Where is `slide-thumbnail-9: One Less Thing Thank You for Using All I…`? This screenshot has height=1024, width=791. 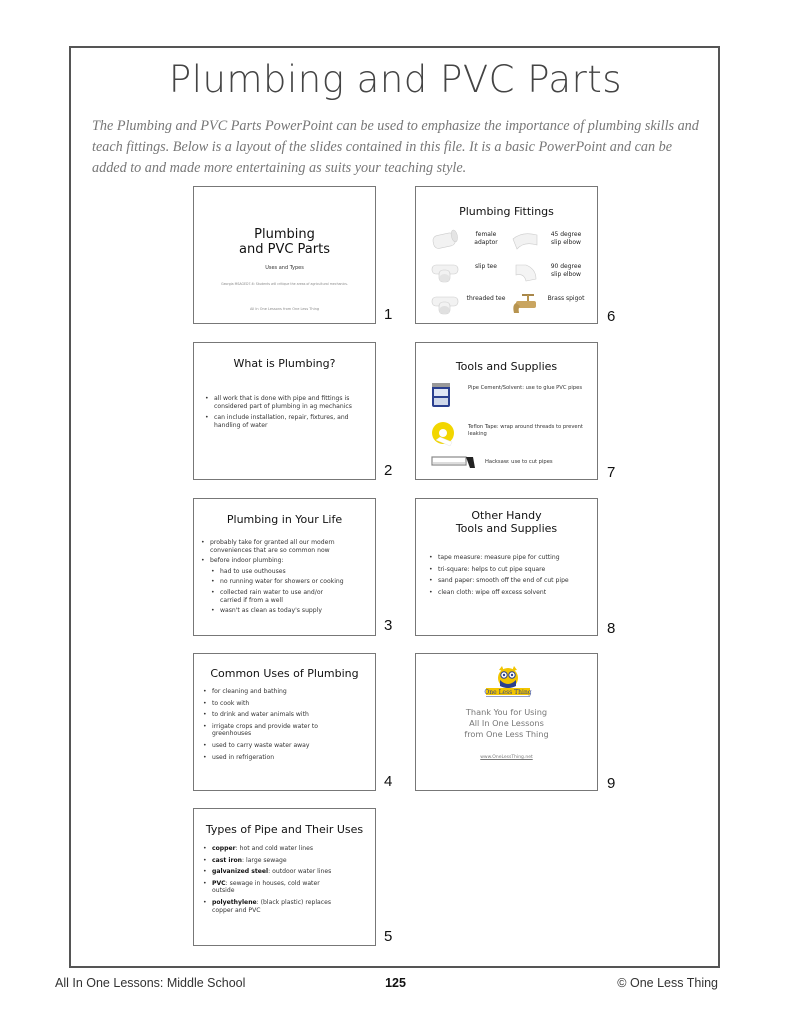 slide-thumbnail-9: One Less Thing Thank You for Using All I… is located at coordinates (506, 722).